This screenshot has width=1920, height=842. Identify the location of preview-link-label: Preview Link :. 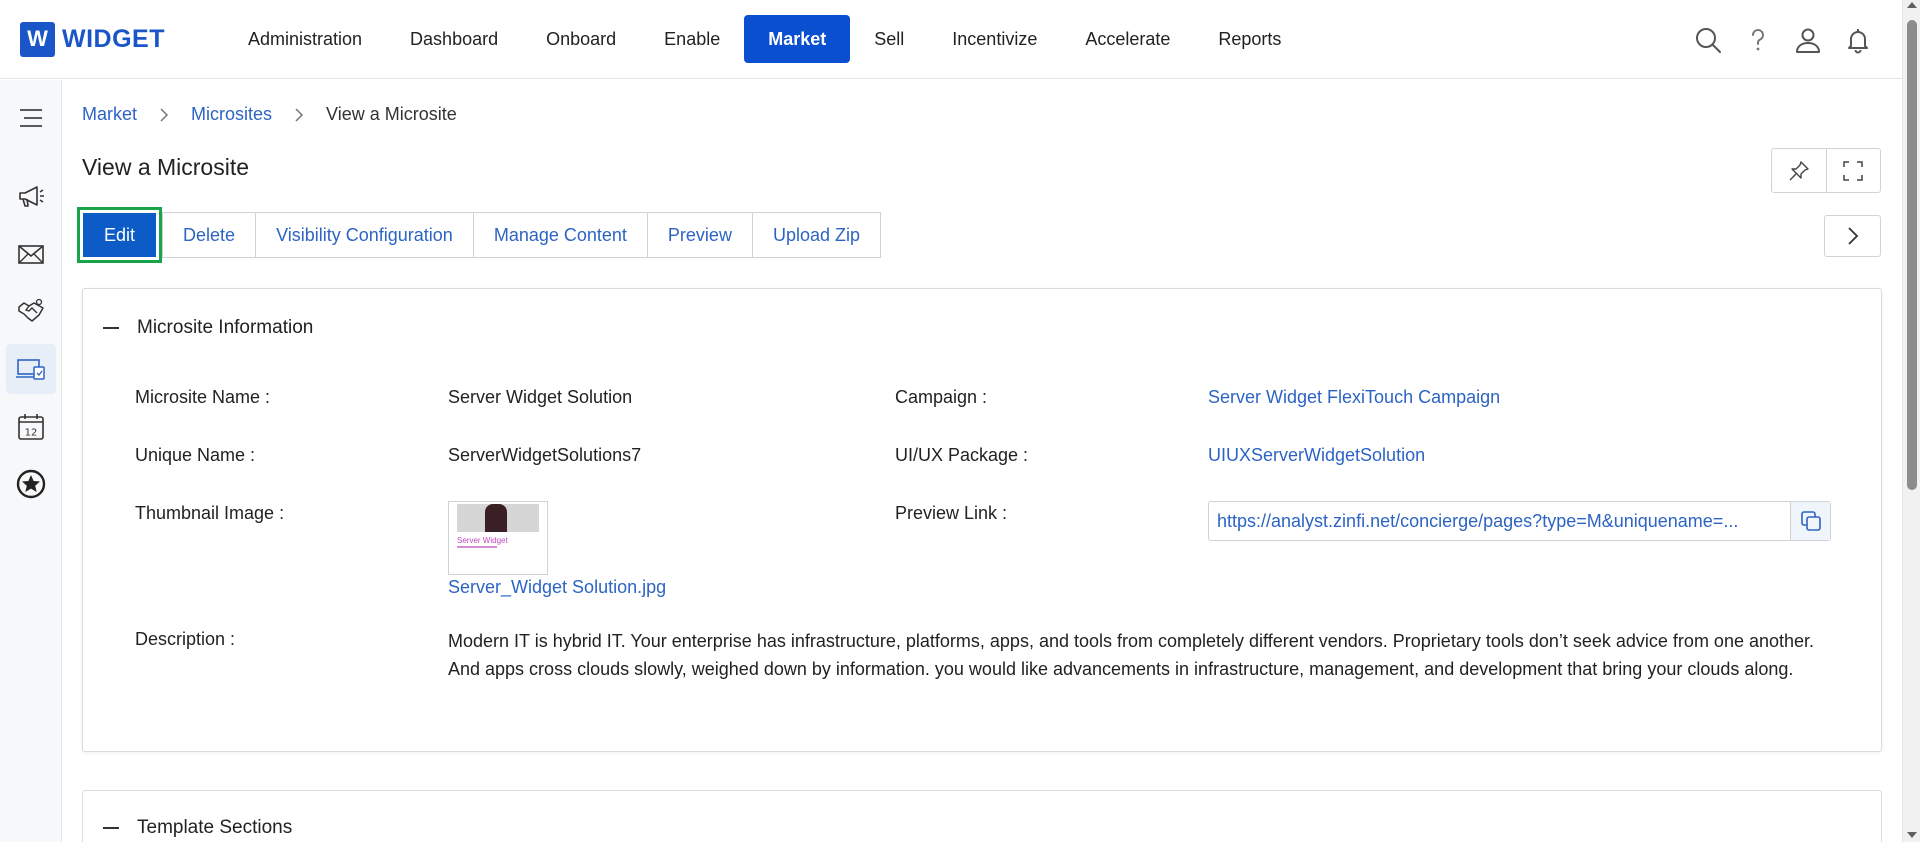
(951, 513).